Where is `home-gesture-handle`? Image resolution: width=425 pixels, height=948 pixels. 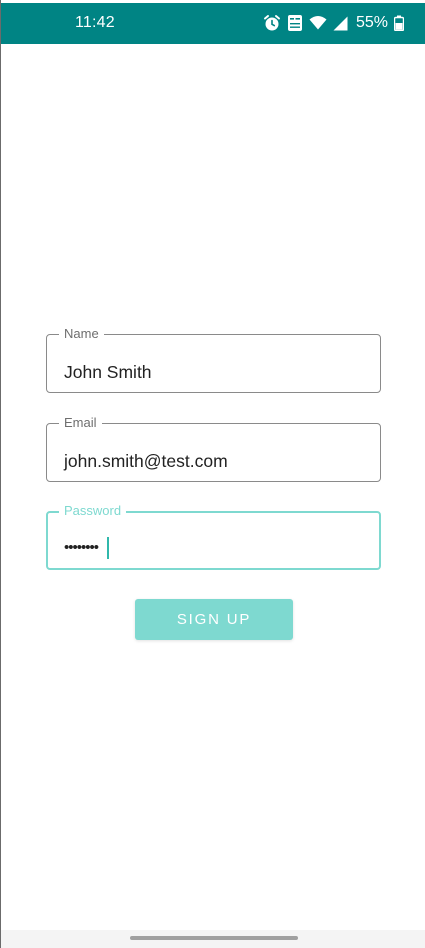
home-gesture-handle is located at coordinates (214, 938).